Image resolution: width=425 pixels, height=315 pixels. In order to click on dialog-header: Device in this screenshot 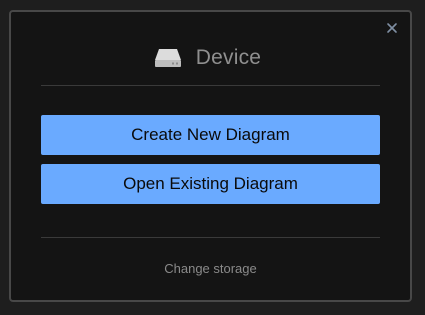, I will do `click(210, 58)`.